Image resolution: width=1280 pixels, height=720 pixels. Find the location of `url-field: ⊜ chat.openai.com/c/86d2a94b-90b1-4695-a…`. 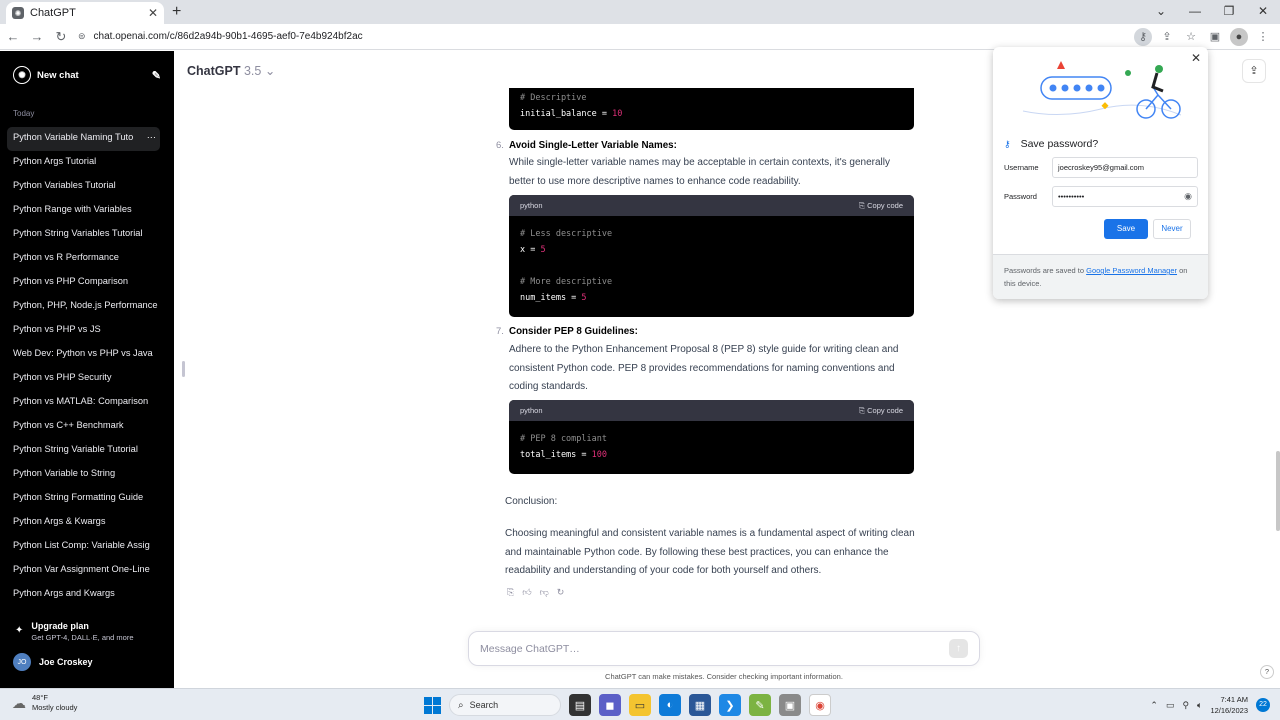

url-field: ⊜ chat.openai.com/c/86d2a94b-90b1-4695-a… is located at coordinates (220, 36).